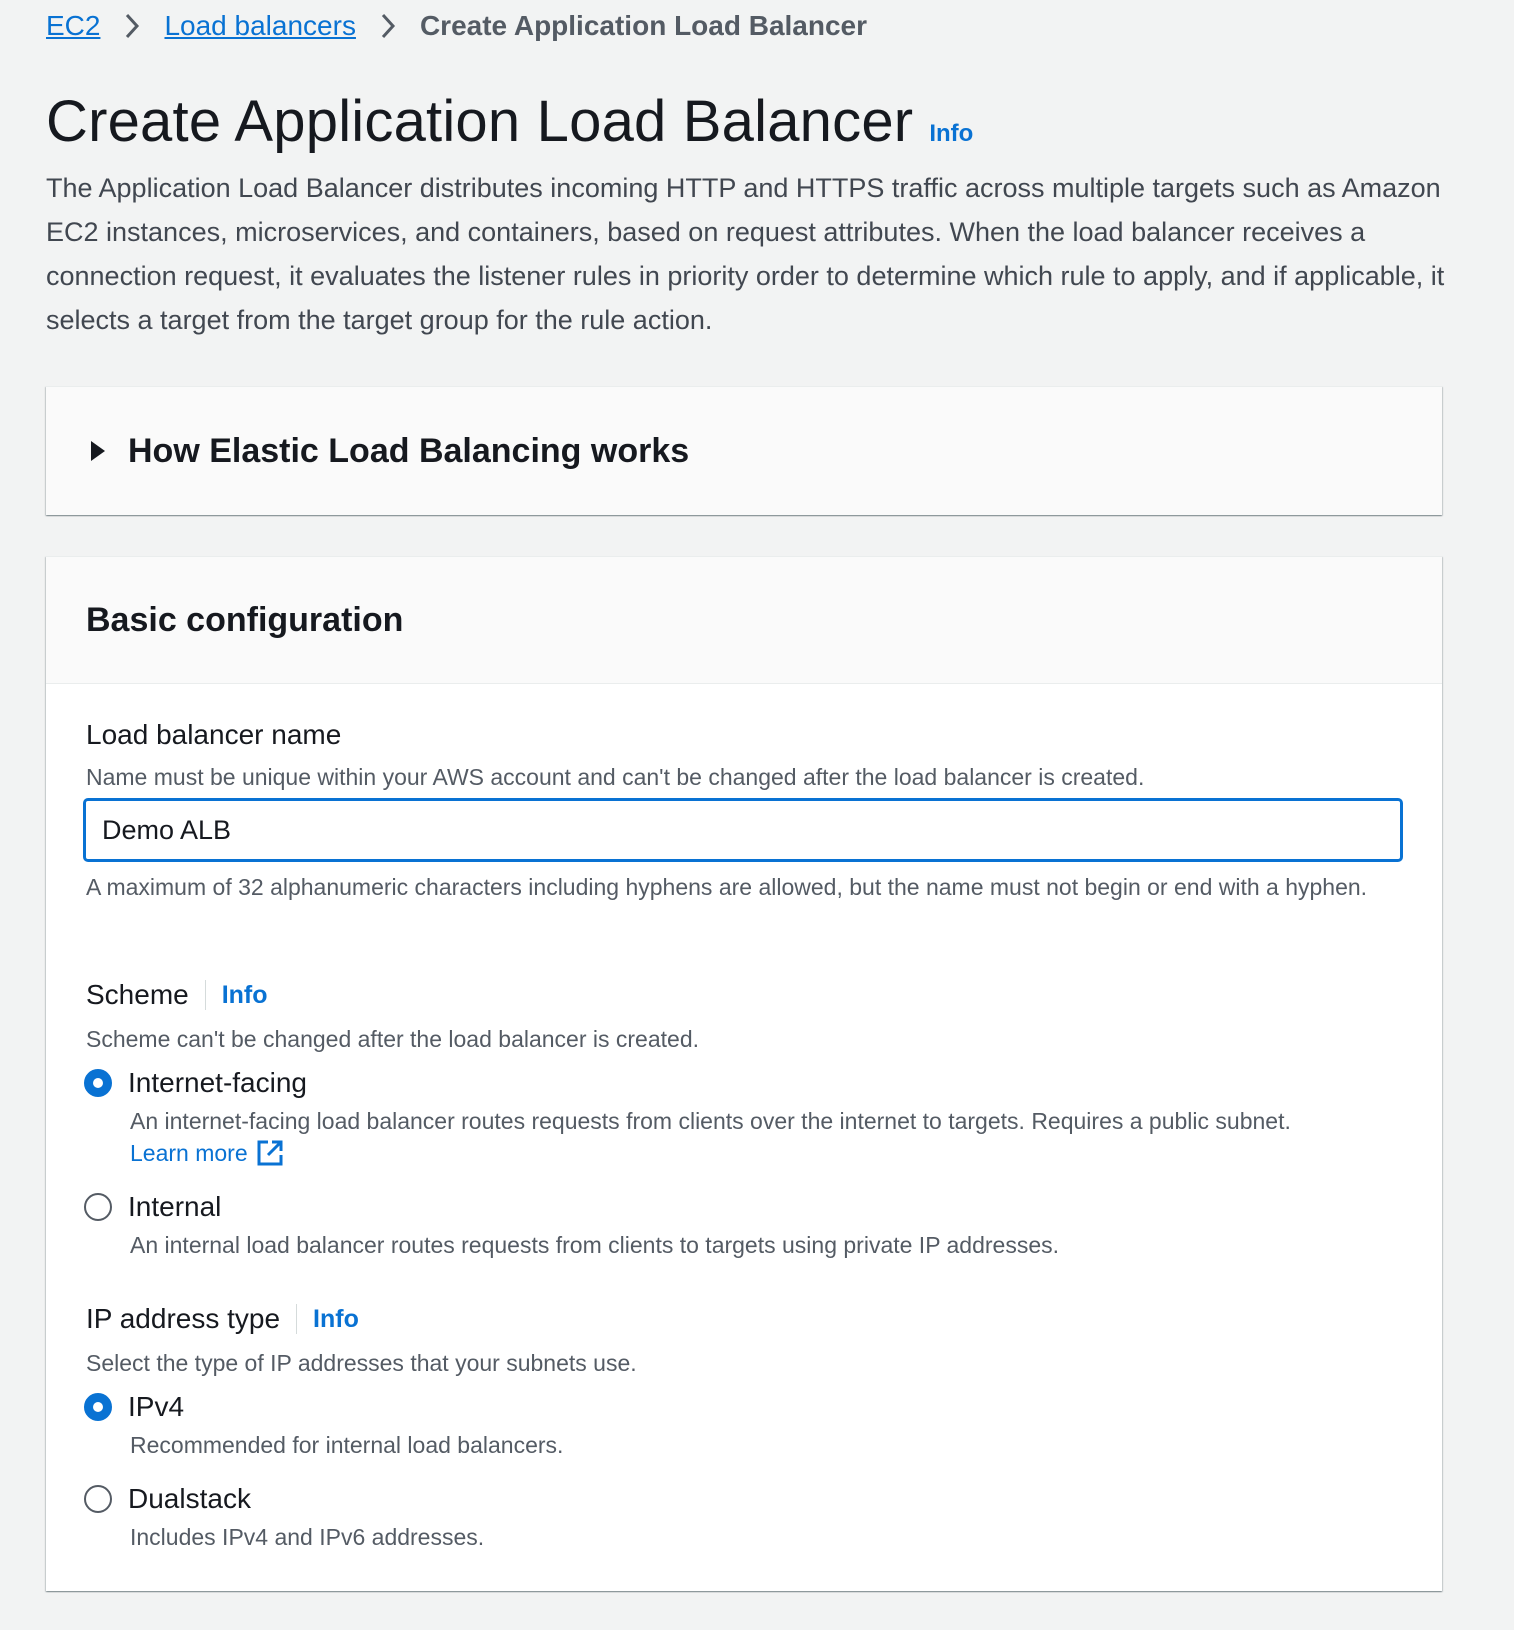 The image size is (1514, 1630). What do you see at coordinates (480, 121) in the screenshot?
I see `page-title: Create Application Load Balancer` at bounding box center [480, 121].